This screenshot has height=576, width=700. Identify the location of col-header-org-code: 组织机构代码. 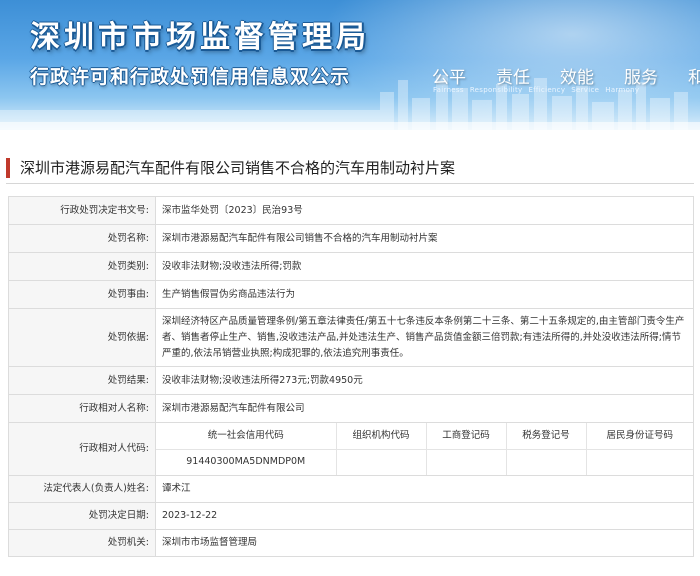
(381, 436).